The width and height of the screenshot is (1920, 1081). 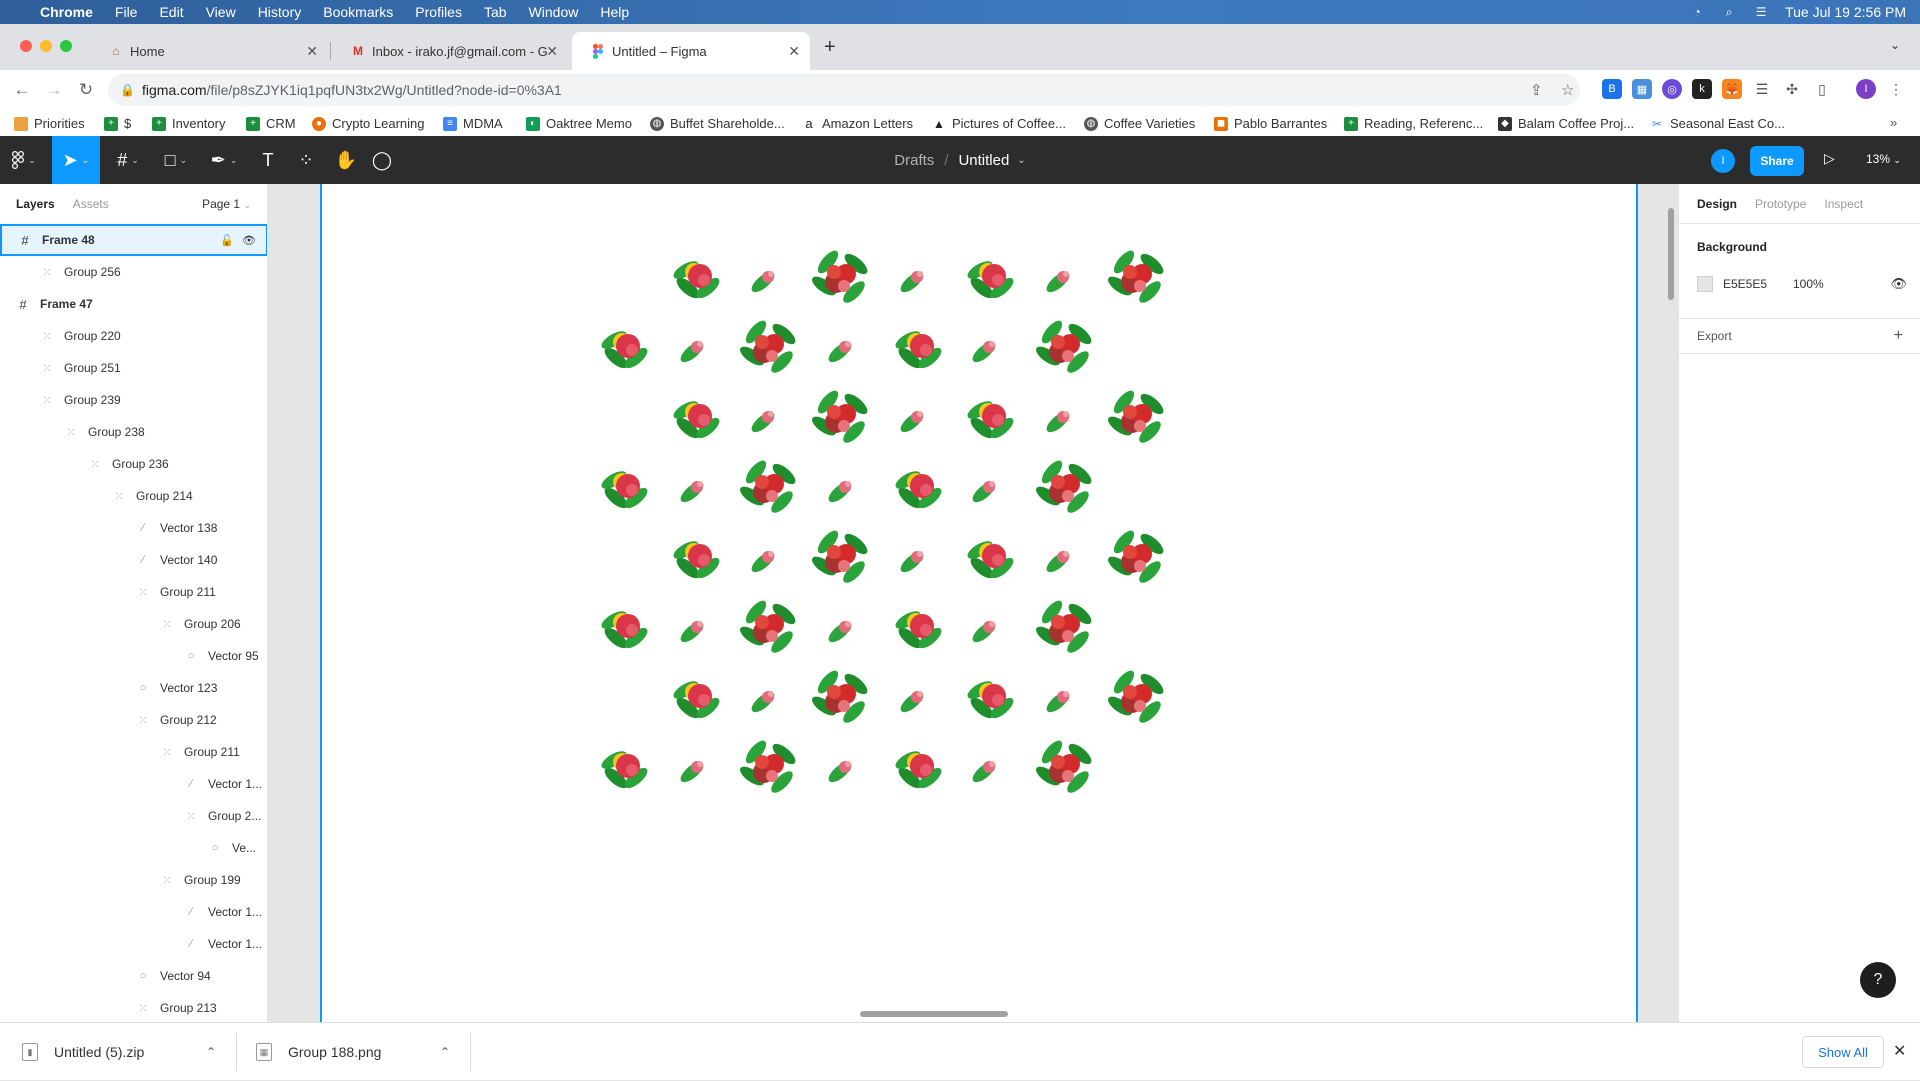 What do you see at coordinates (1021, 160) in the screenshot?
I see `chevron-down-icon: ⌄` at bounding box center [1021, 160].